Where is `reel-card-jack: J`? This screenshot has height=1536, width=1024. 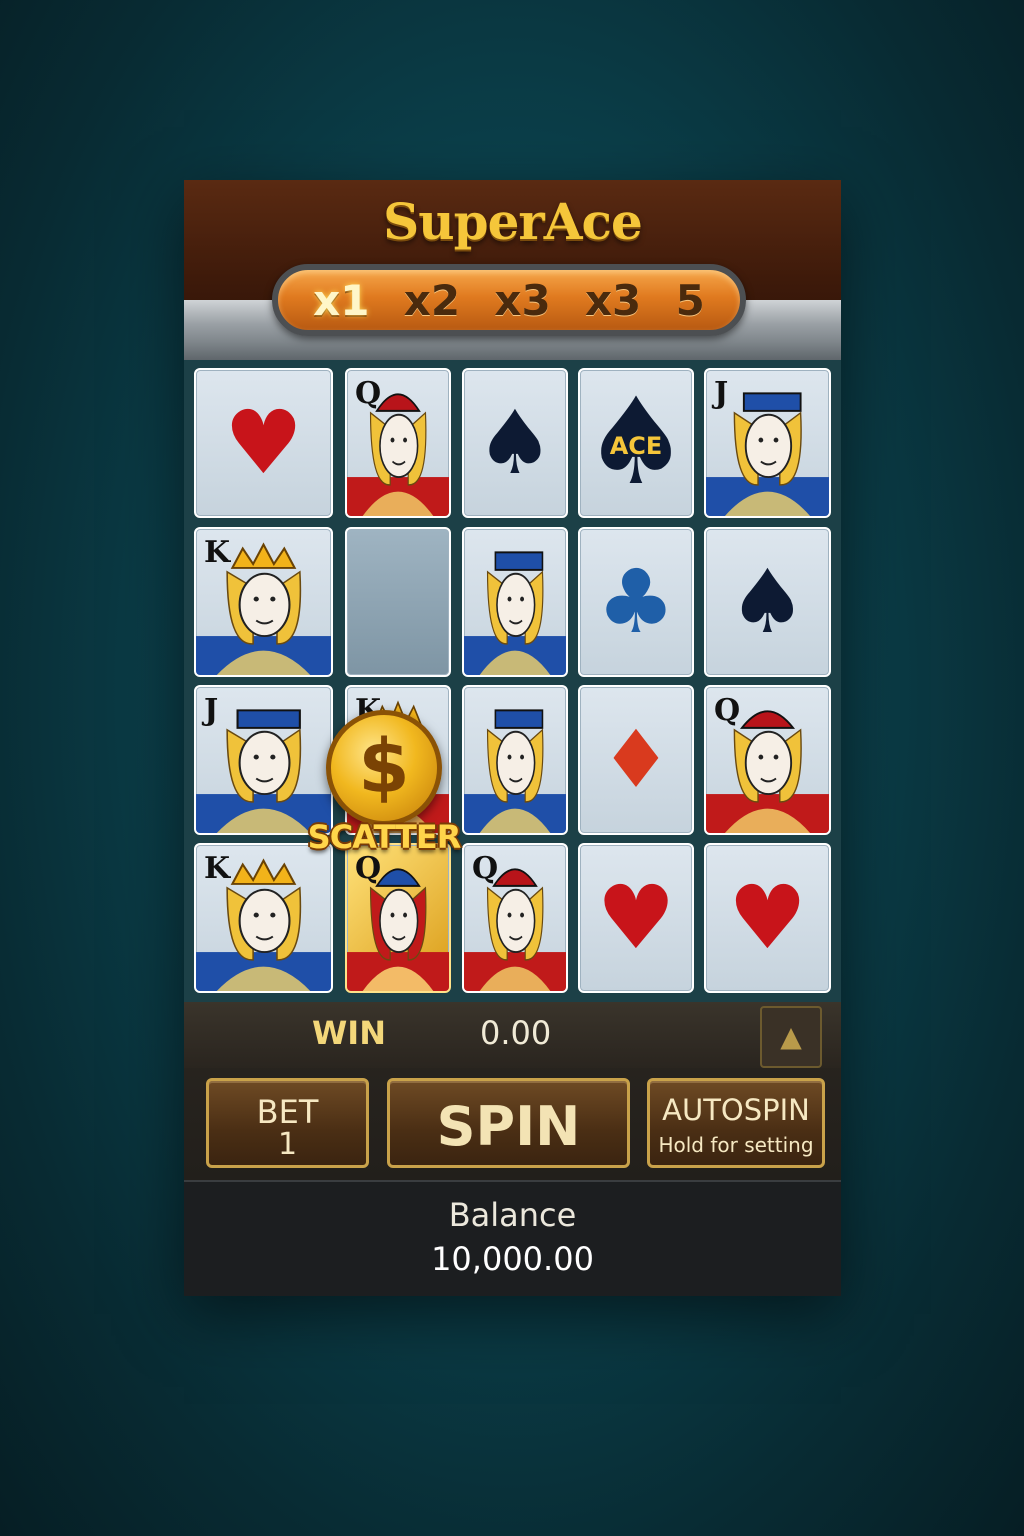
reel-card-jack: J is located at coordinates (767, 443).